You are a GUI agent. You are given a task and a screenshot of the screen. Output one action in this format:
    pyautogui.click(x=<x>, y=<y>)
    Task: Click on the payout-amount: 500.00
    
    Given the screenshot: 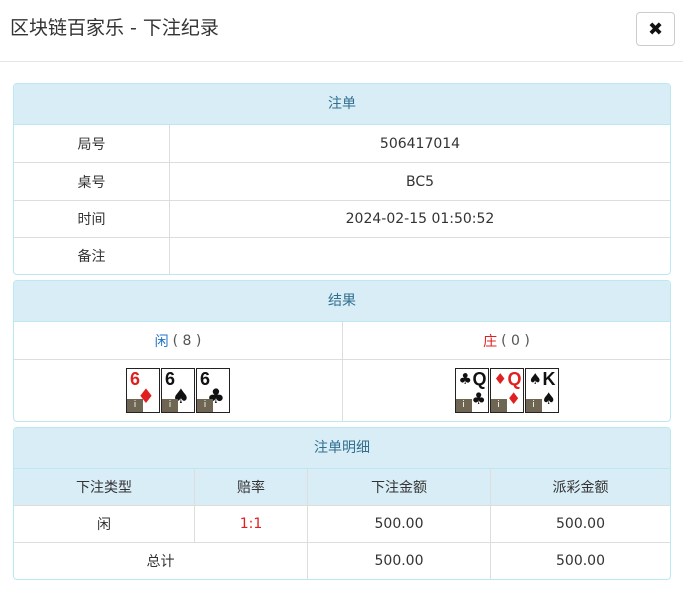 What is the action you would take?
    pyautogui.click(x=580, y=524)
    